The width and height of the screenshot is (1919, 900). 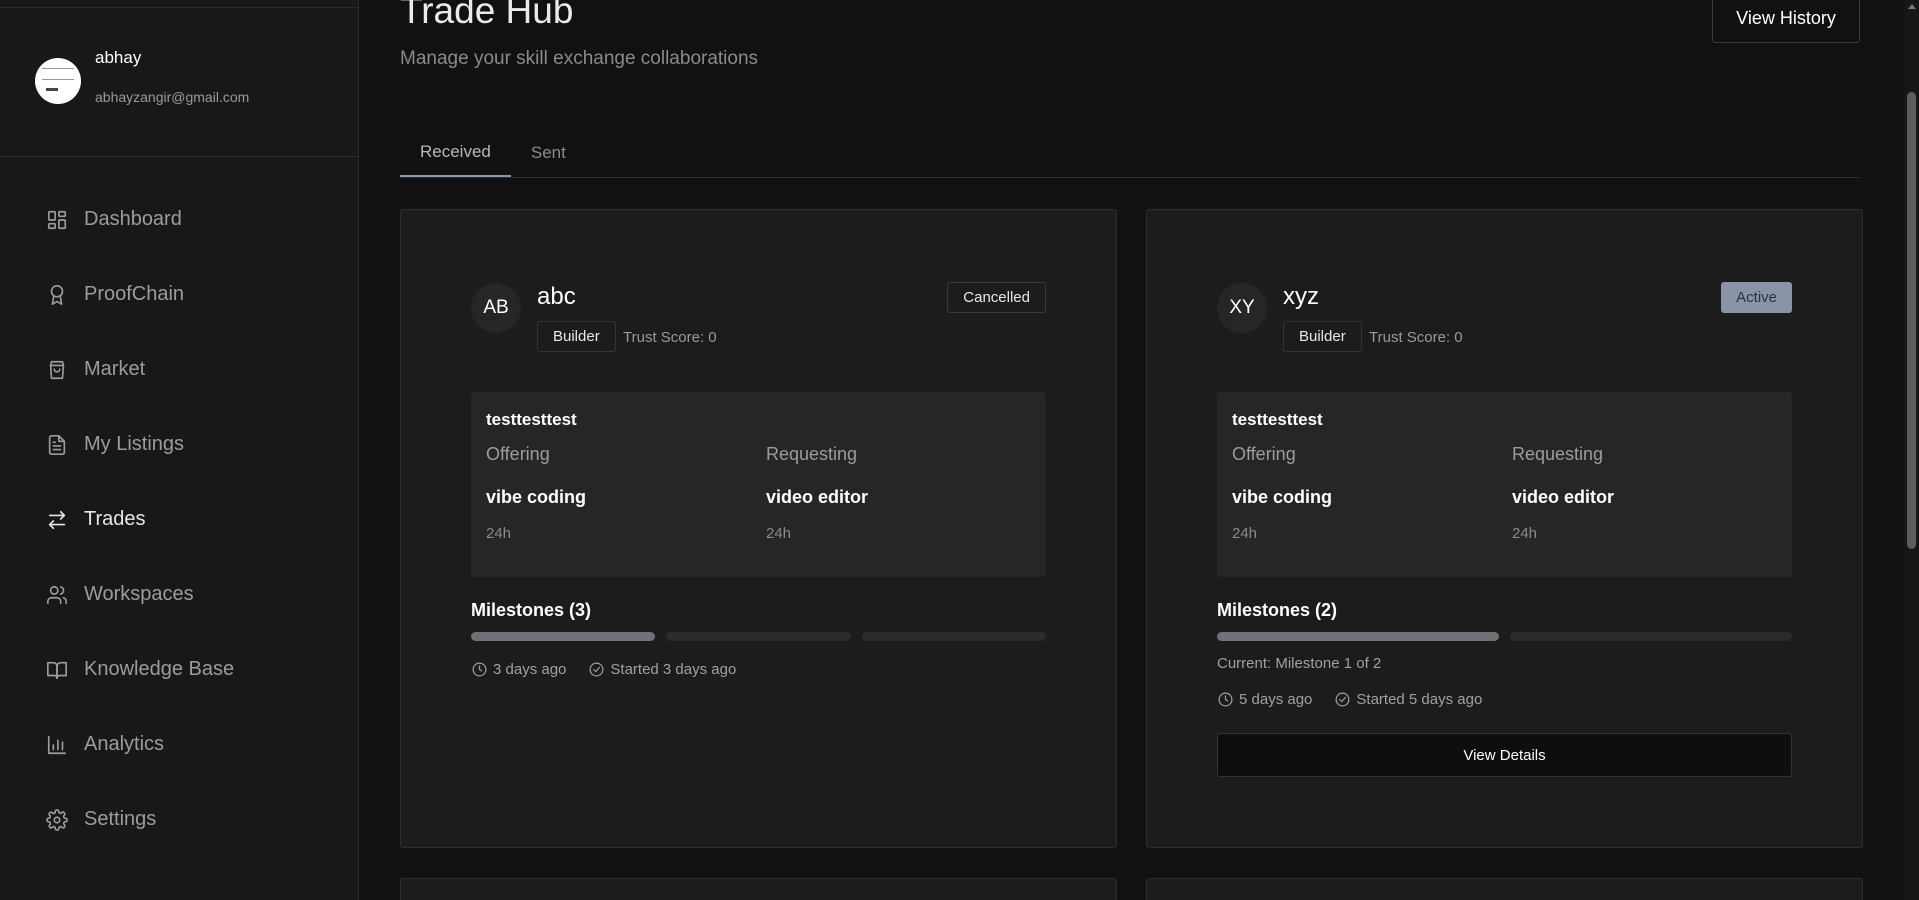 What do you see at coordinates (179, 744) in the screenshot?
I see `sidebar-item-analytics: Analytics` at bounding box center [179, 744].